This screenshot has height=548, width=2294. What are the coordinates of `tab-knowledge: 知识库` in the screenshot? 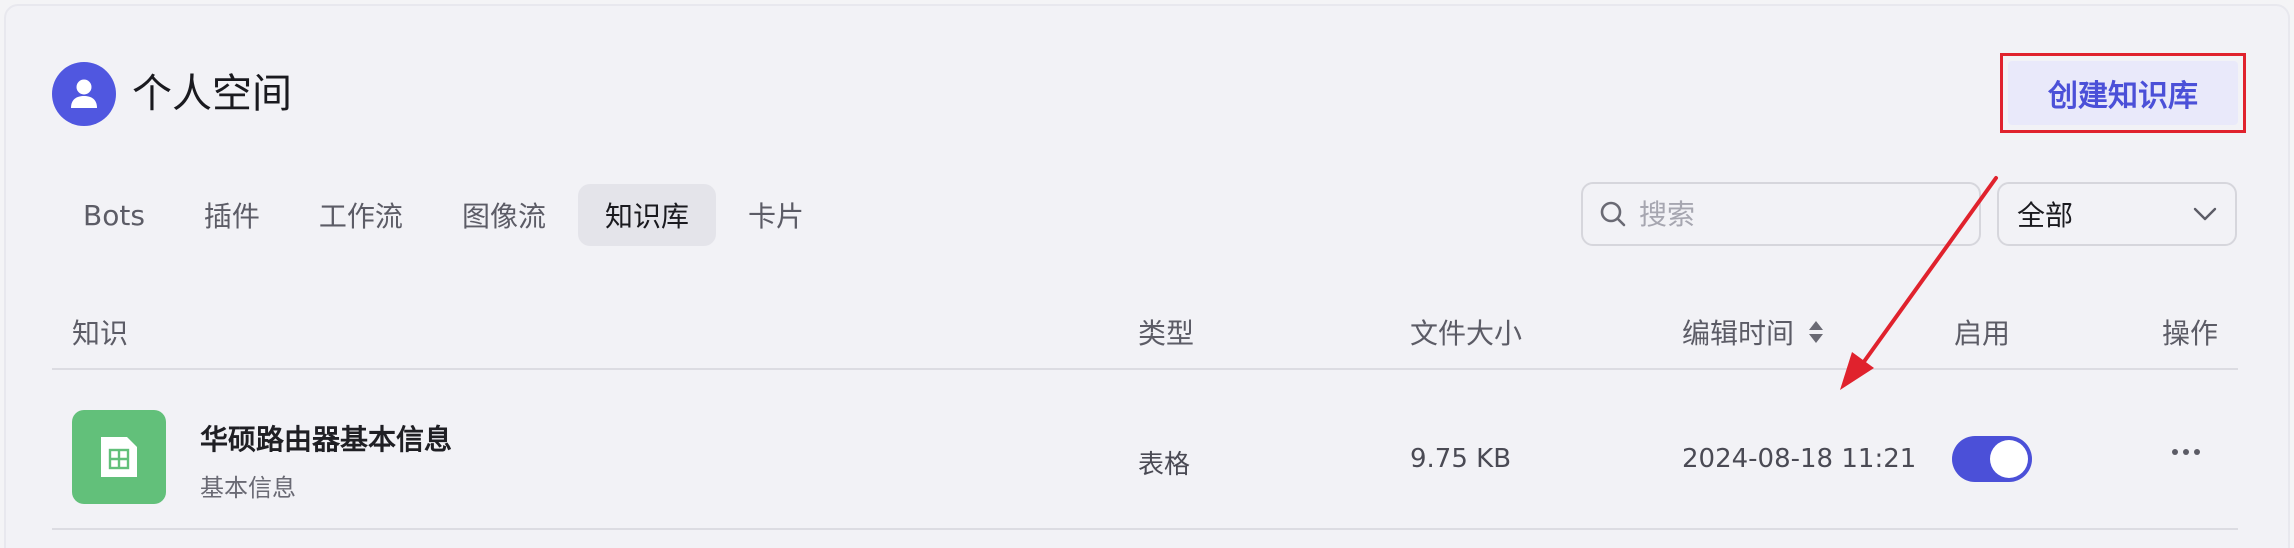 It's located at (646, 215).